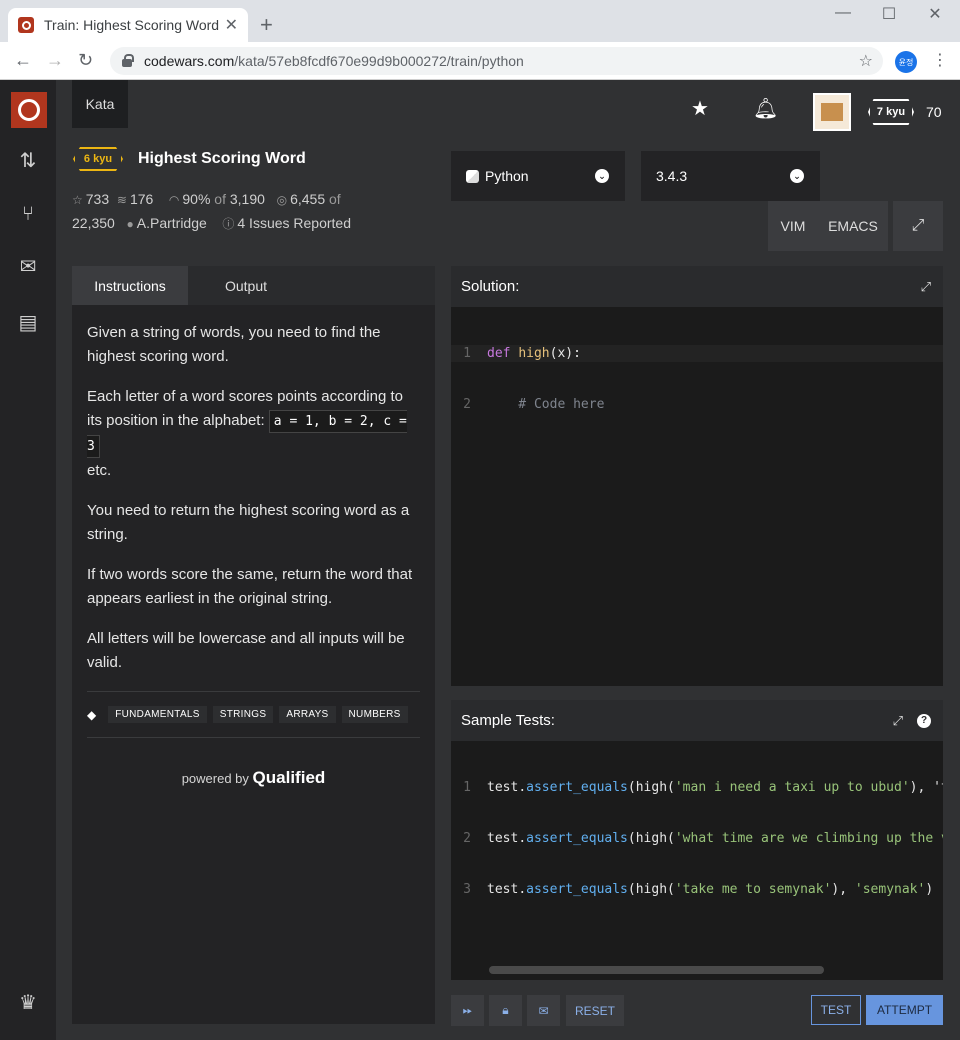 The height and width of the screenshot is (1040, 960). Describe the element at coordinates (534, 353) in the screenshot. I see `code-function: high` at that location.